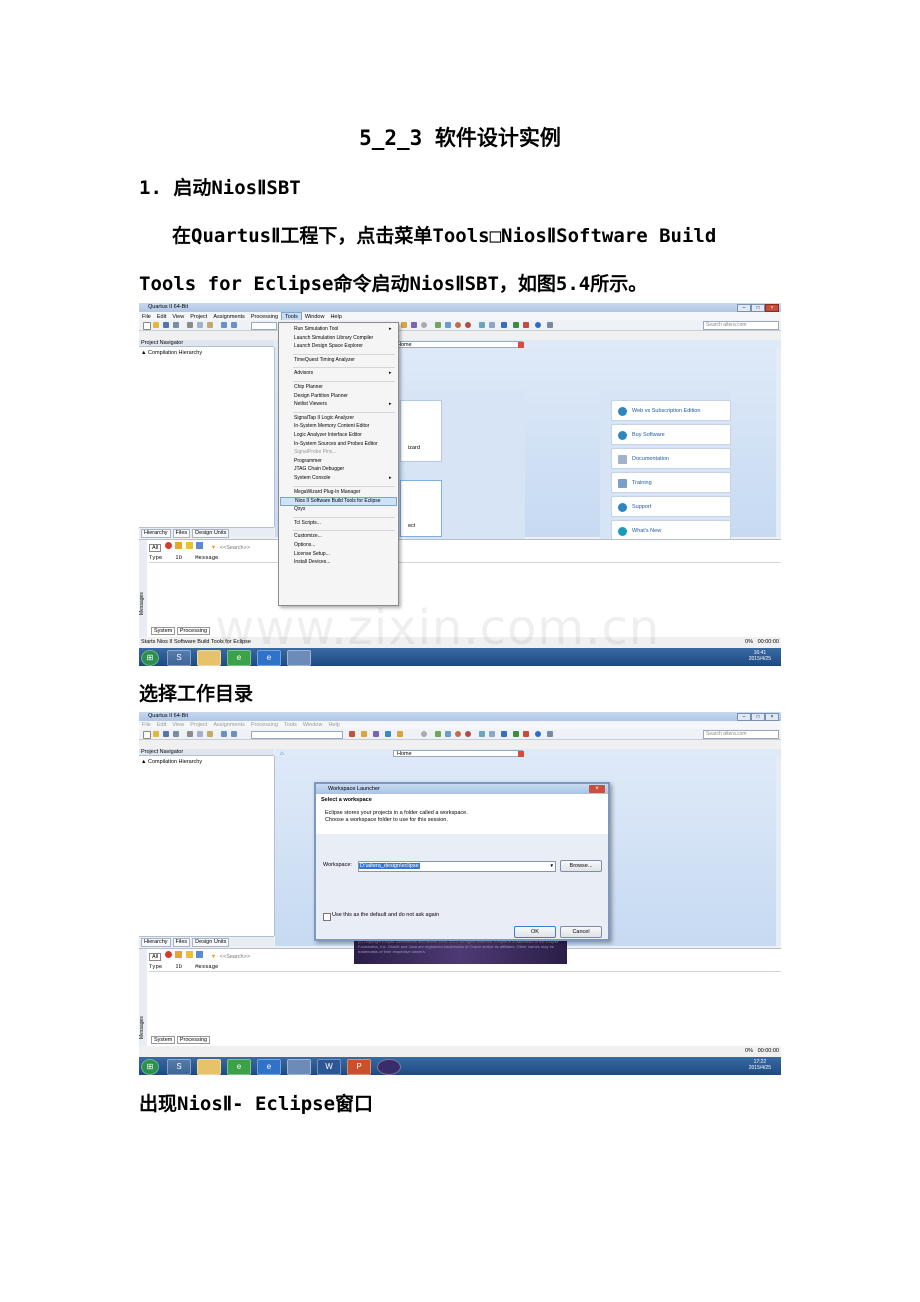 The width and height of the screenshot is (920, 1302). What do you see at coordinates (526, 325) in the screenshot?
I see `qsys-icon` at bounding box center [526, 325].